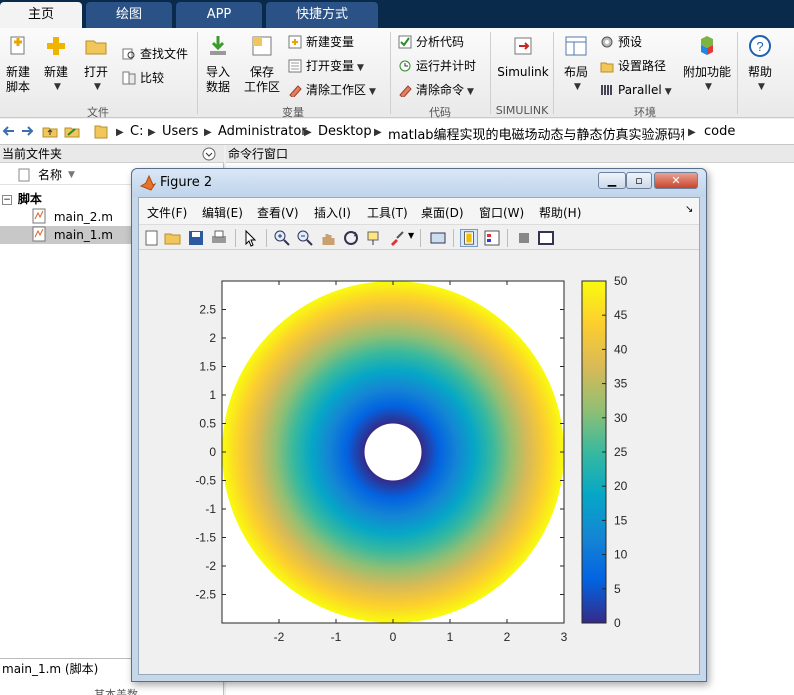 The width and height of the screenshot is (794, 695). I want to click on rotate-icon, so click(351, 238).